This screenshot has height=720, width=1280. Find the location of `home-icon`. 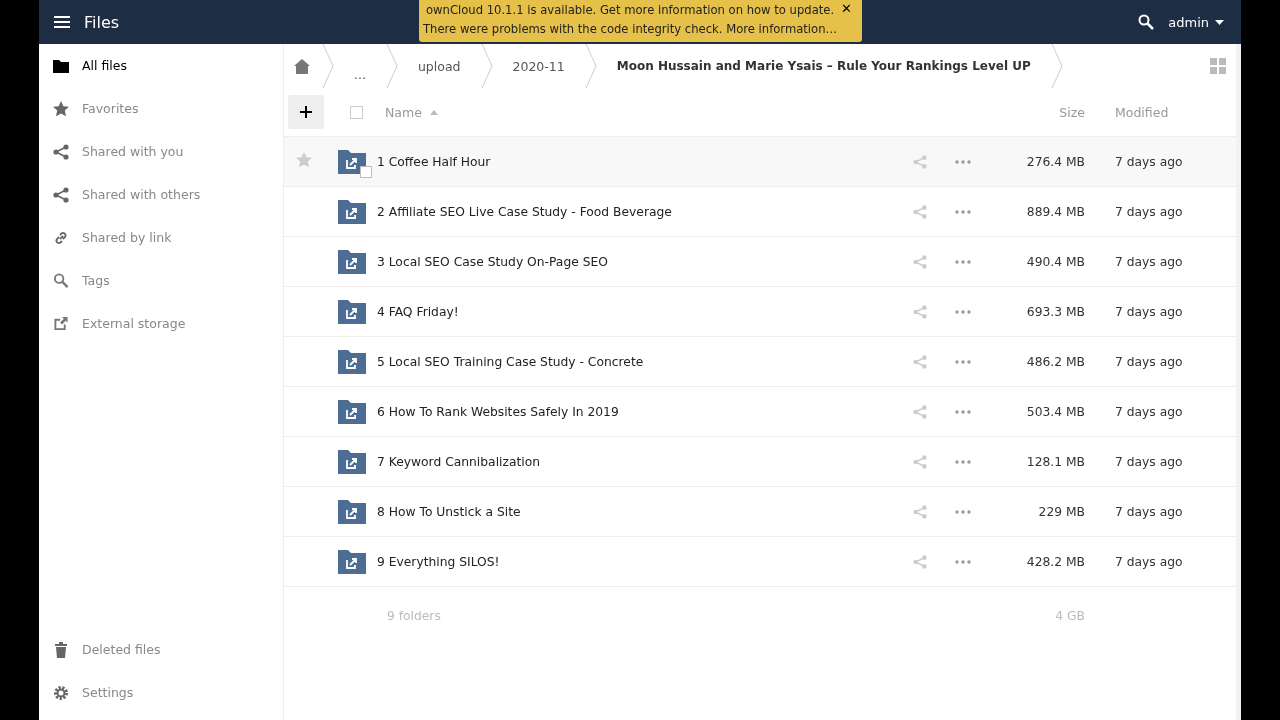

home-icon is located at coordinates (302, 66).